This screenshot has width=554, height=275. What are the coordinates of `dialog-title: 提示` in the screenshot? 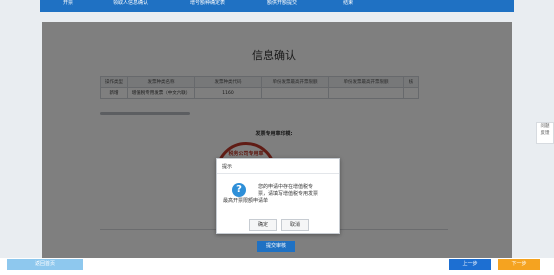 It's located at (227, 167).